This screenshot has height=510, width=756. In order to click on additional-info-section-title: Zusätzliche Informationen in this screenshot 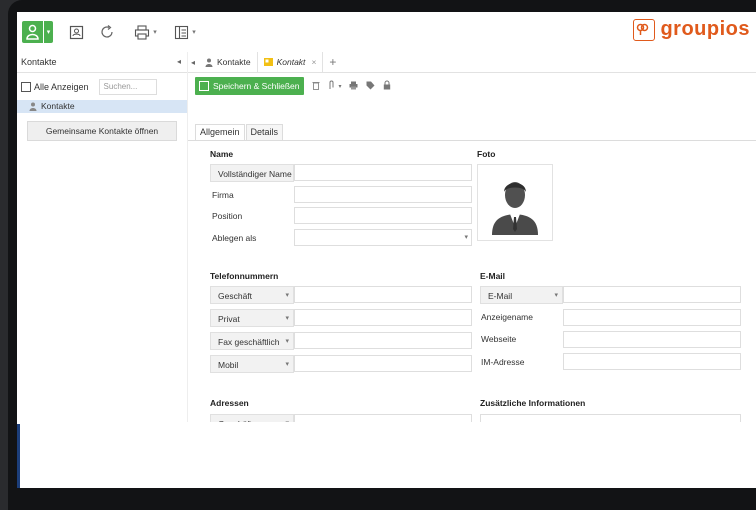, I will do `click(533, 403)`.